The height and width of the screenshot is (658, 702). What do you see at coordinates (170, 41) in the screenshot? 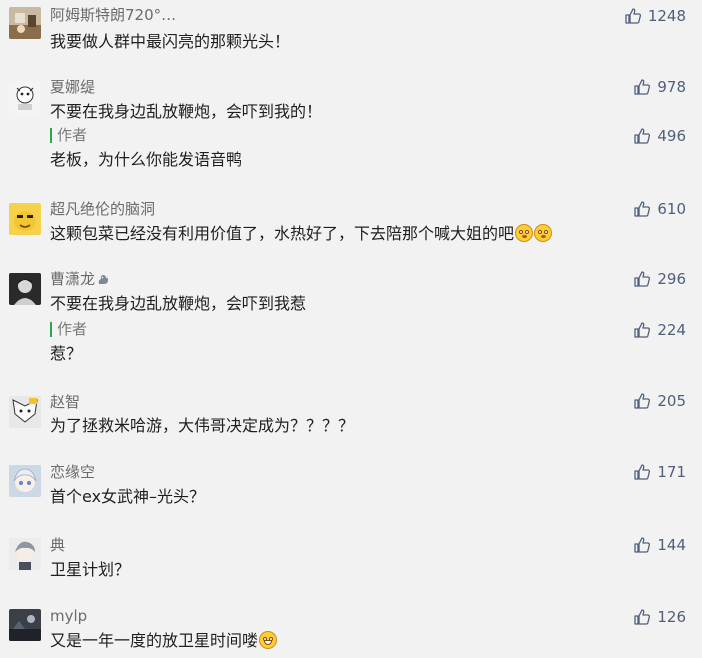
I see `comment-text: 我要做人群中最闪亮的那颗光头！` at bounding box center [170, 41].